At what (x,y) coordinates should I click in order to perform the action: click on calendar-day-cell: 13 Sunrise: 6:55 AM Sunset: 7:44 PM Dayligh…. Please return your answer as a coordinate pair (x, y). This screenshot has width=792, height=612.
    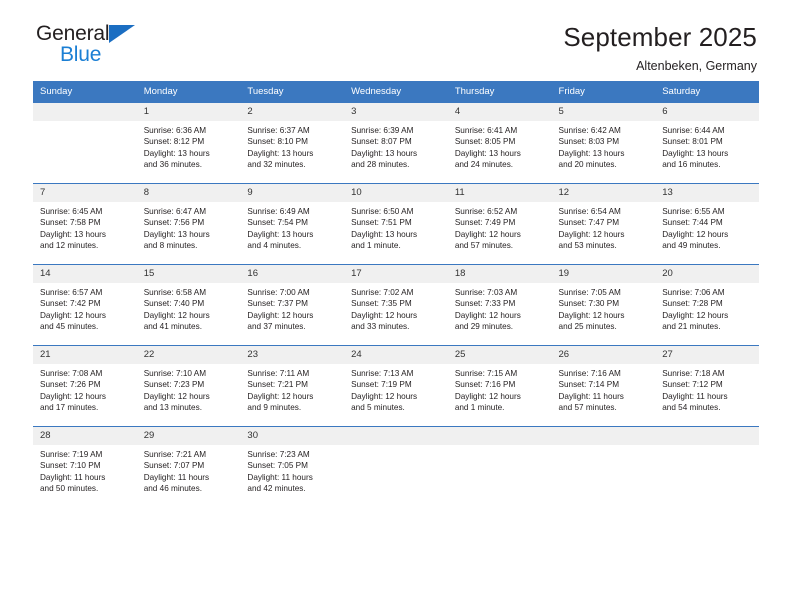
    Looking at the image, I should click on (707, 224).